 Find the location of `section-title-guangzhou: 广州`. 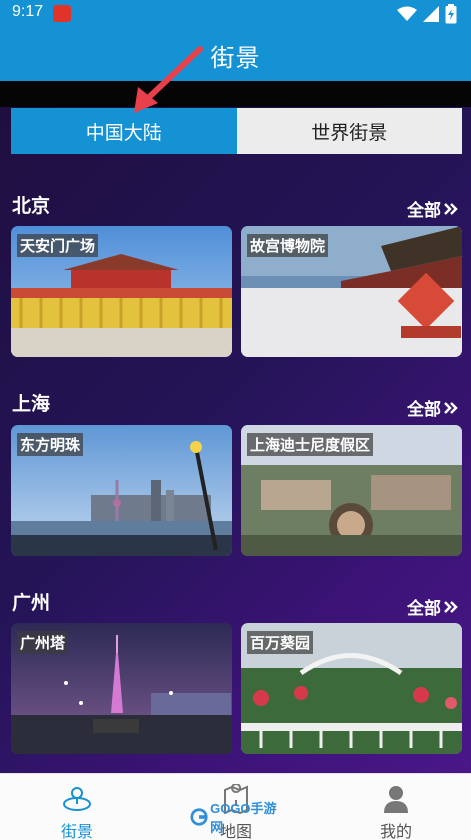

section-title-guangzhou: 广州 is located at coordinates (31, 603).